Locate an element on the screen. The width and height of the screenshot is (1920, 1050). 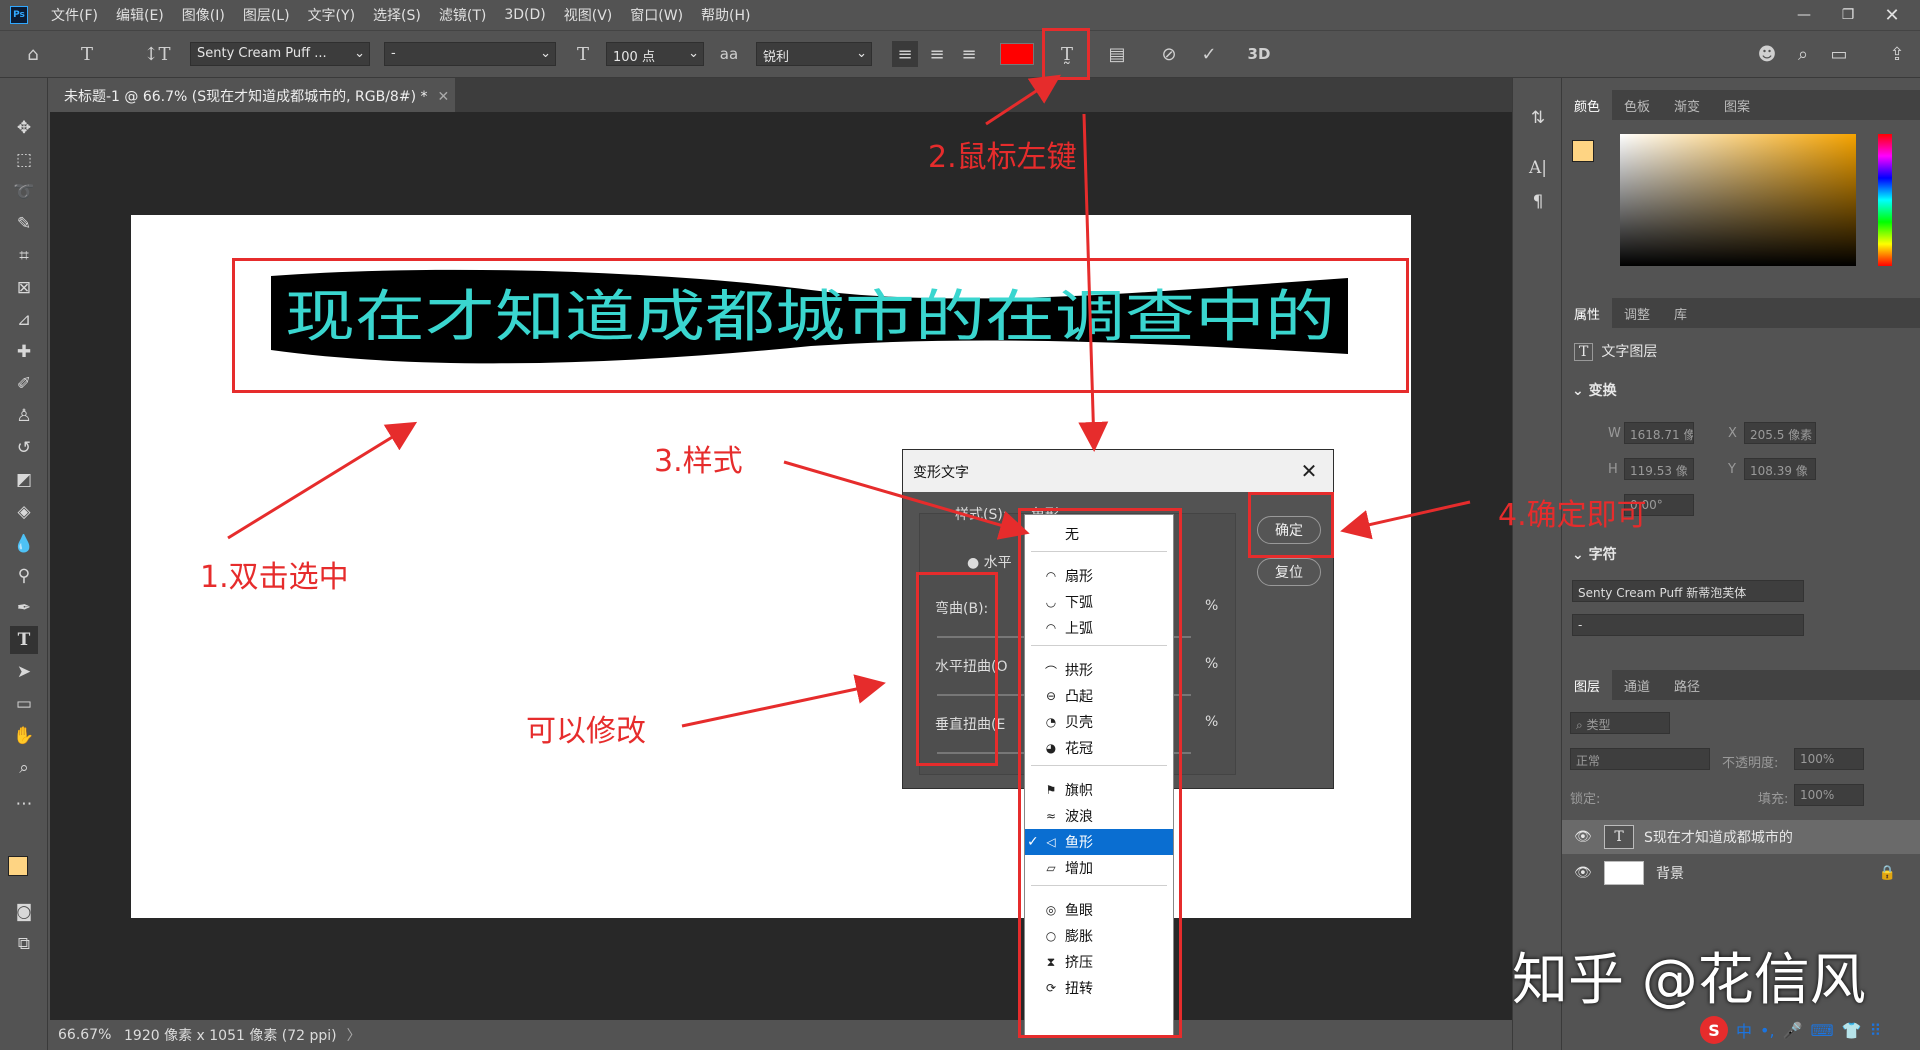
tab-gradients: 渐变 is located at coordinates (1687, 105).